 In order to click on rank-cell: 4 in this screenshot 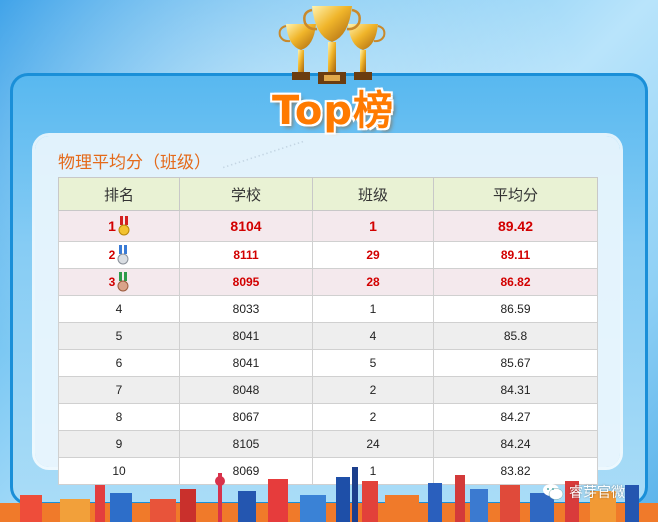, I will do `click(119, 309)`.